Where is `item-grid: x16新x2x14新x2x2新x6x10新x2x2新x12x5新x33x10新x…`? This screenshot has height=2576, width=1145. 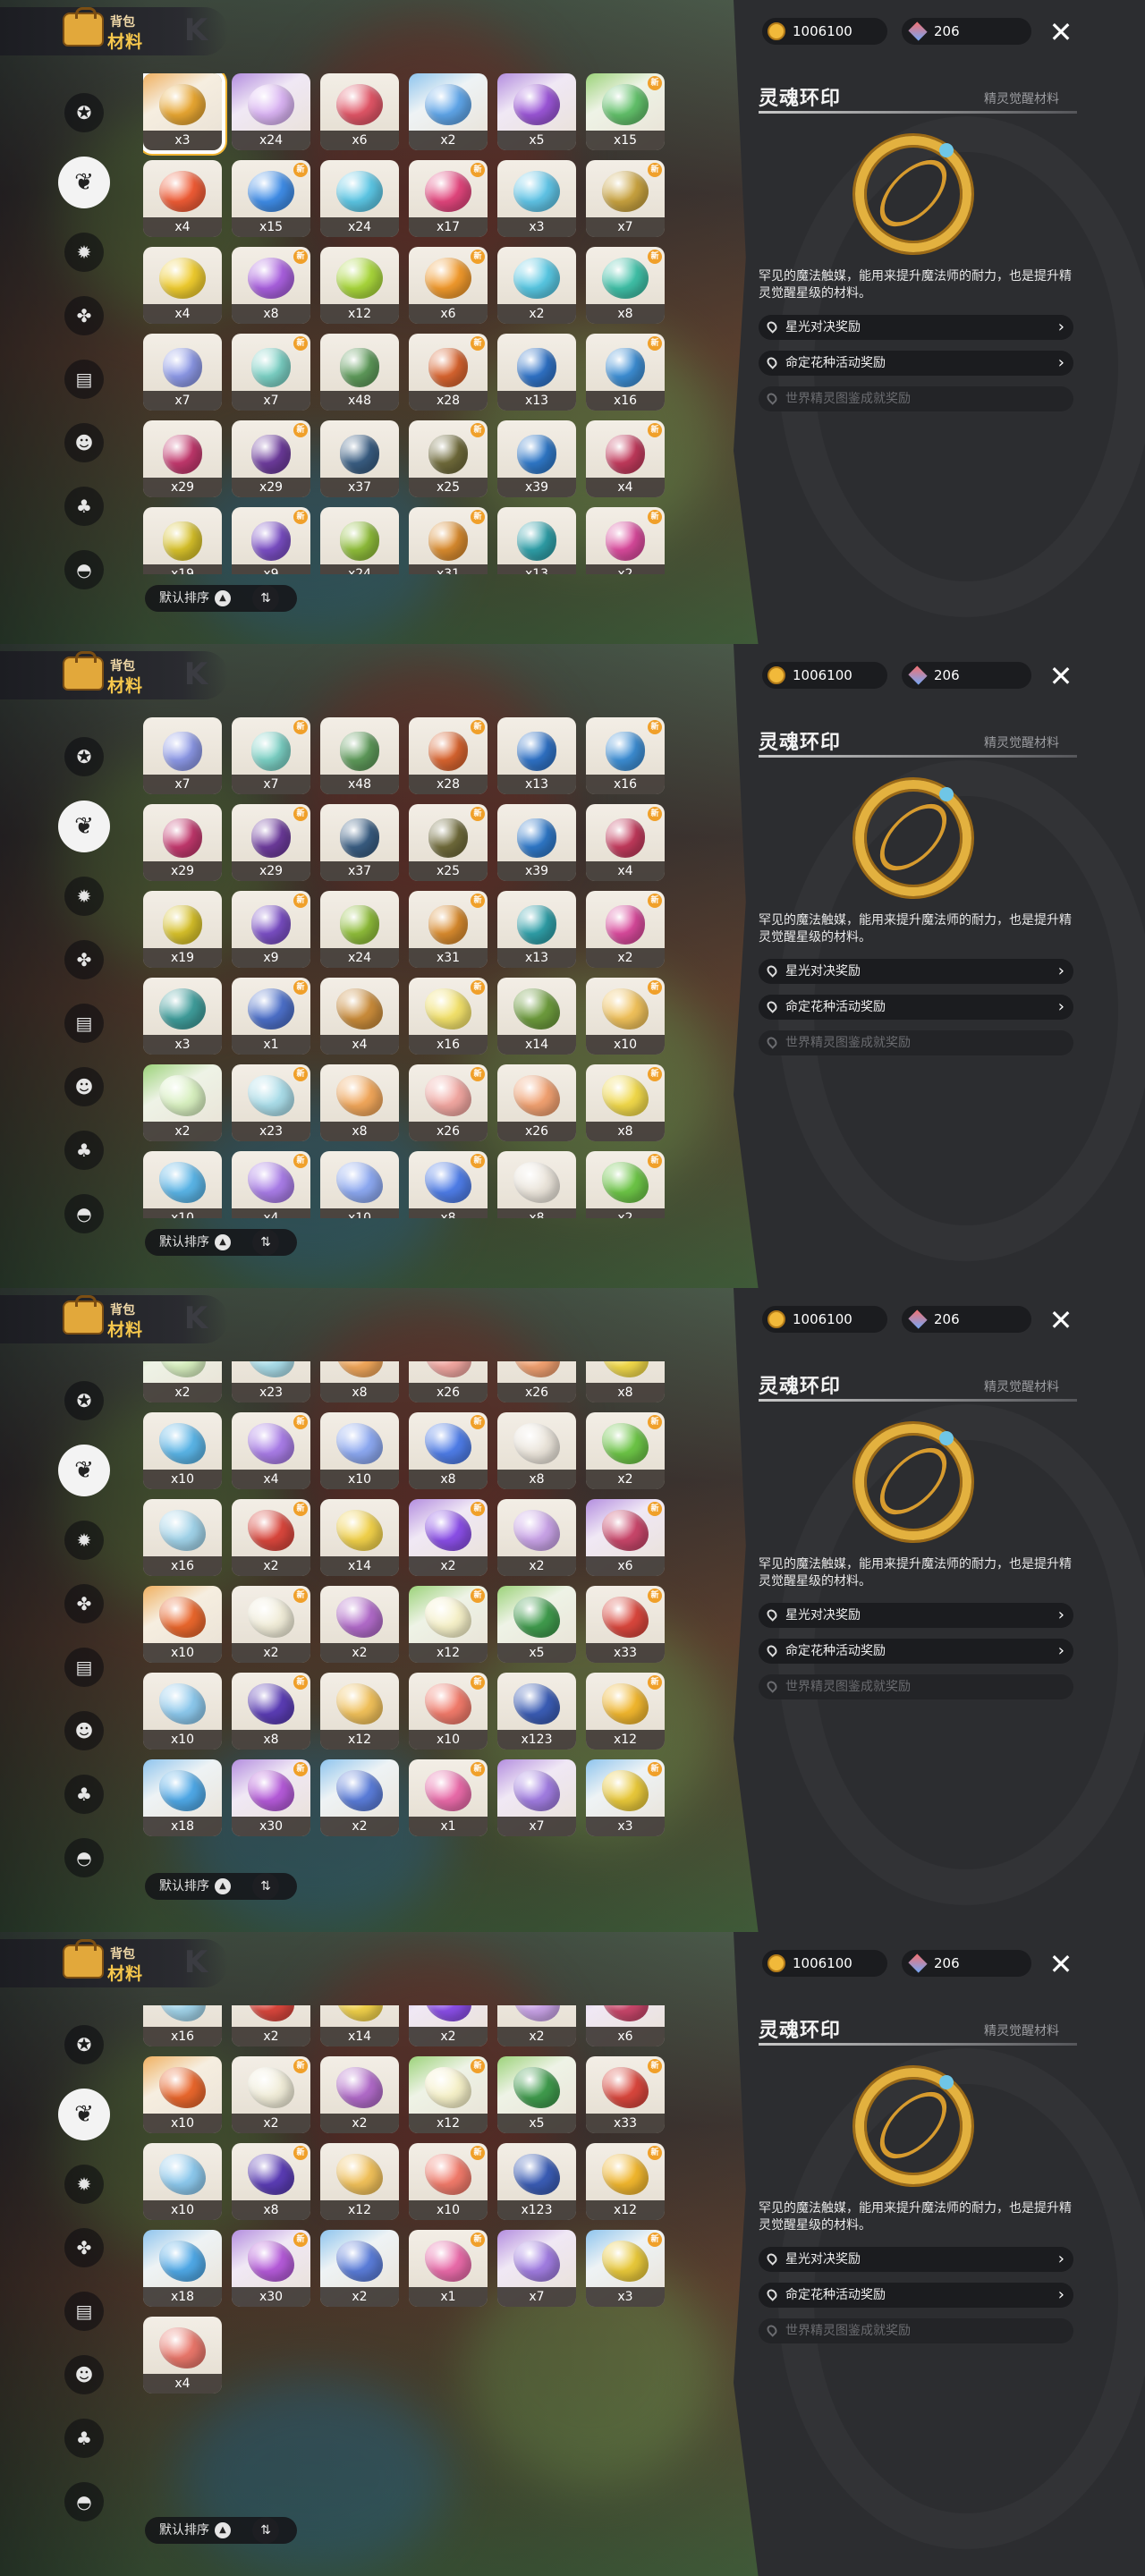
item-grid: x16新x2x14新x2x2新x6x10新x2x2新x12x5新x33x10新x… is located at coordinates (411, 2255).